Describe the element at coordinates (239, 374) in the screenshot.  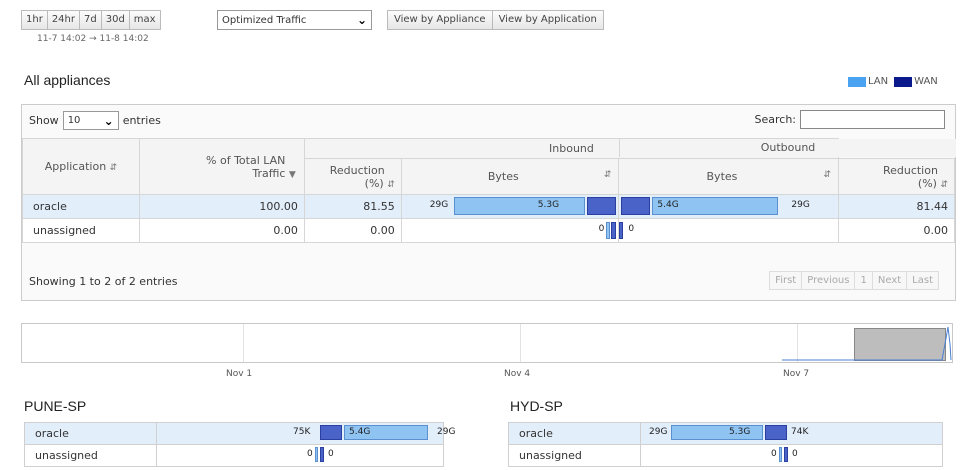
I see `timeline-label-nov1: Nov 1` at that location.